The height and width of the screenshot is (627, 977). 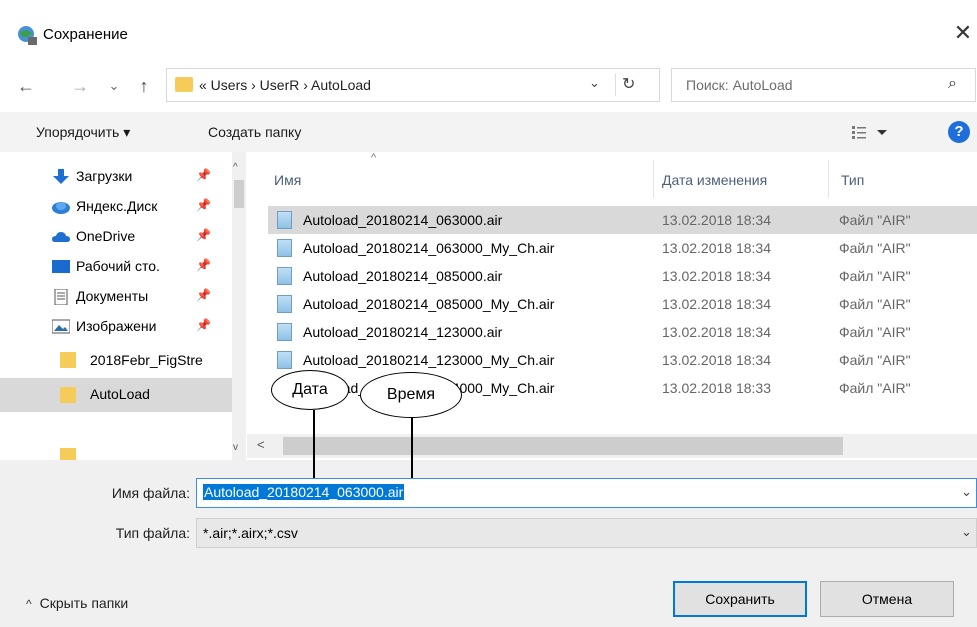 What do you see at coordinates (80, 86) in the screenshot?
I see `forward-icon: →` at bounding box center [80, 86].